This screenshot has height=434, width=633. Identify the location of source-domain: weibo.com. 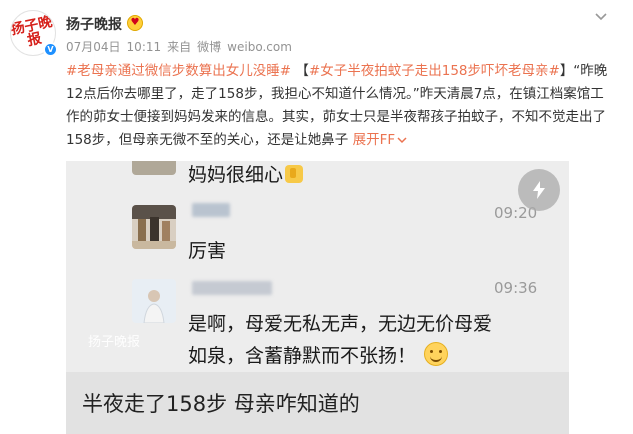
(259, 47).